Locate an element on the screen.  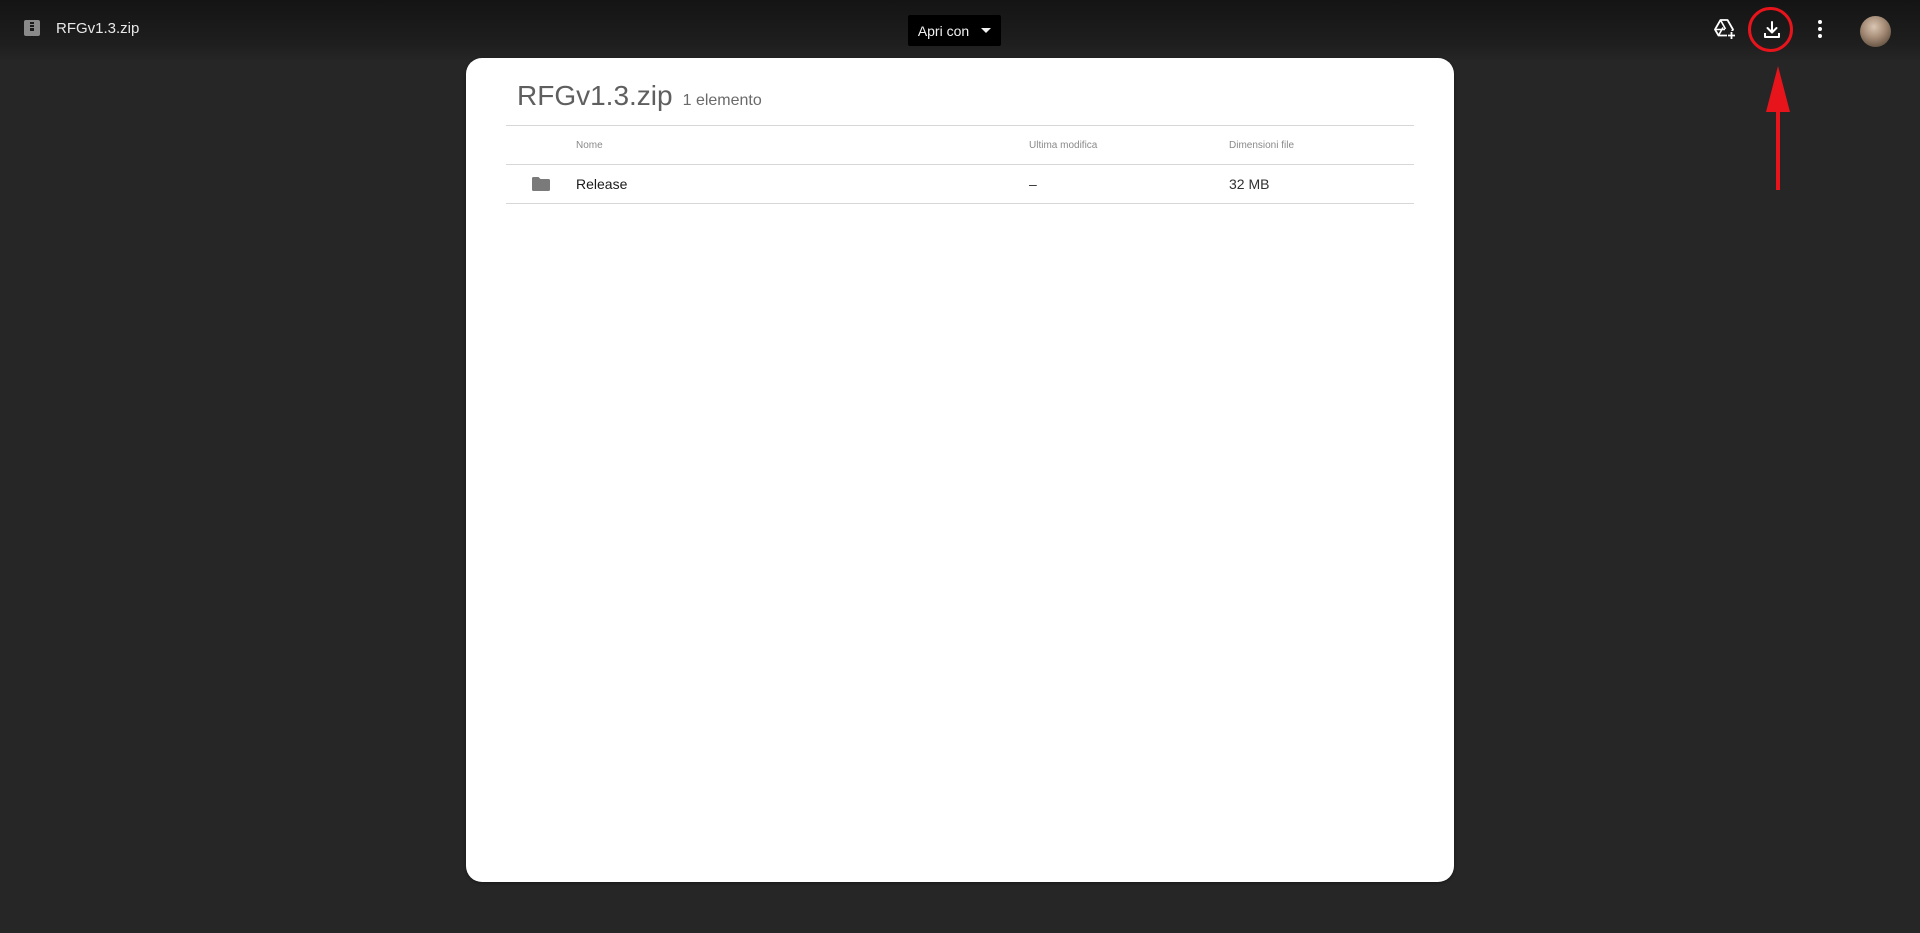
table-row: Release – 32 MB is located at coordinates (960, 184).